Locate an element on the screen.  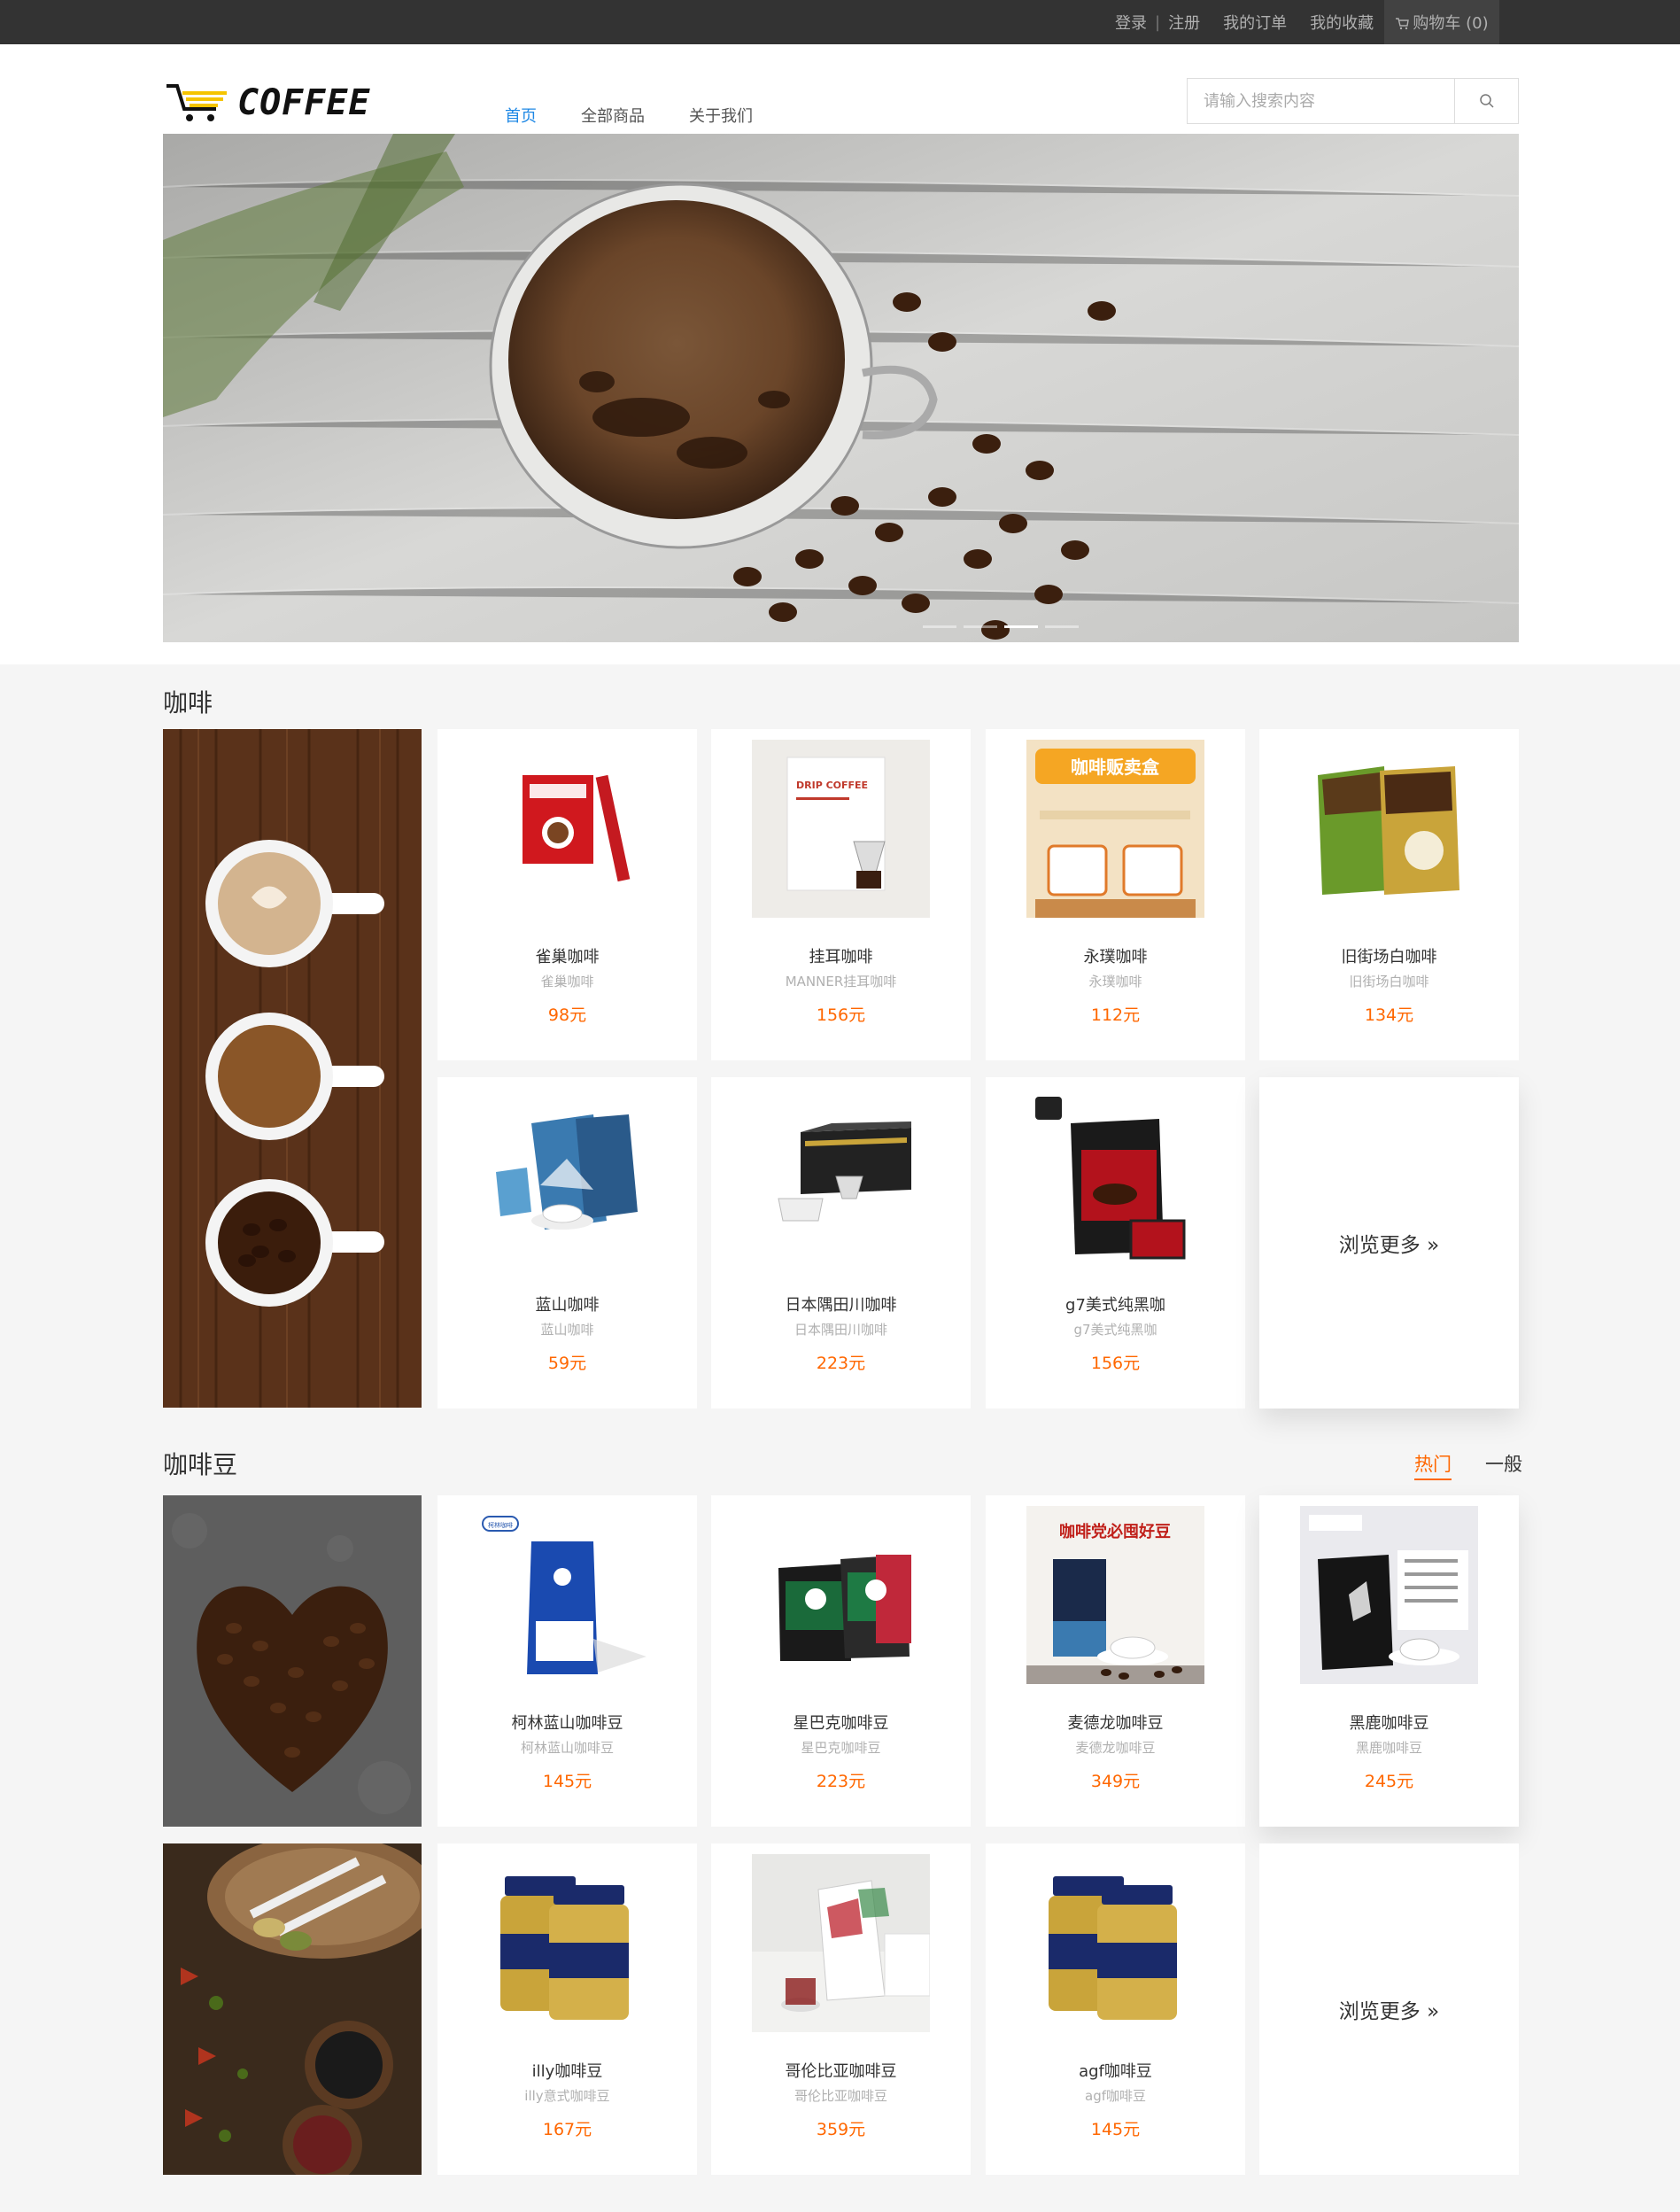
product-card: 星巴克咖啡豆 星巴克咖啡豆 223元 is located at coordinates (841, 1661).